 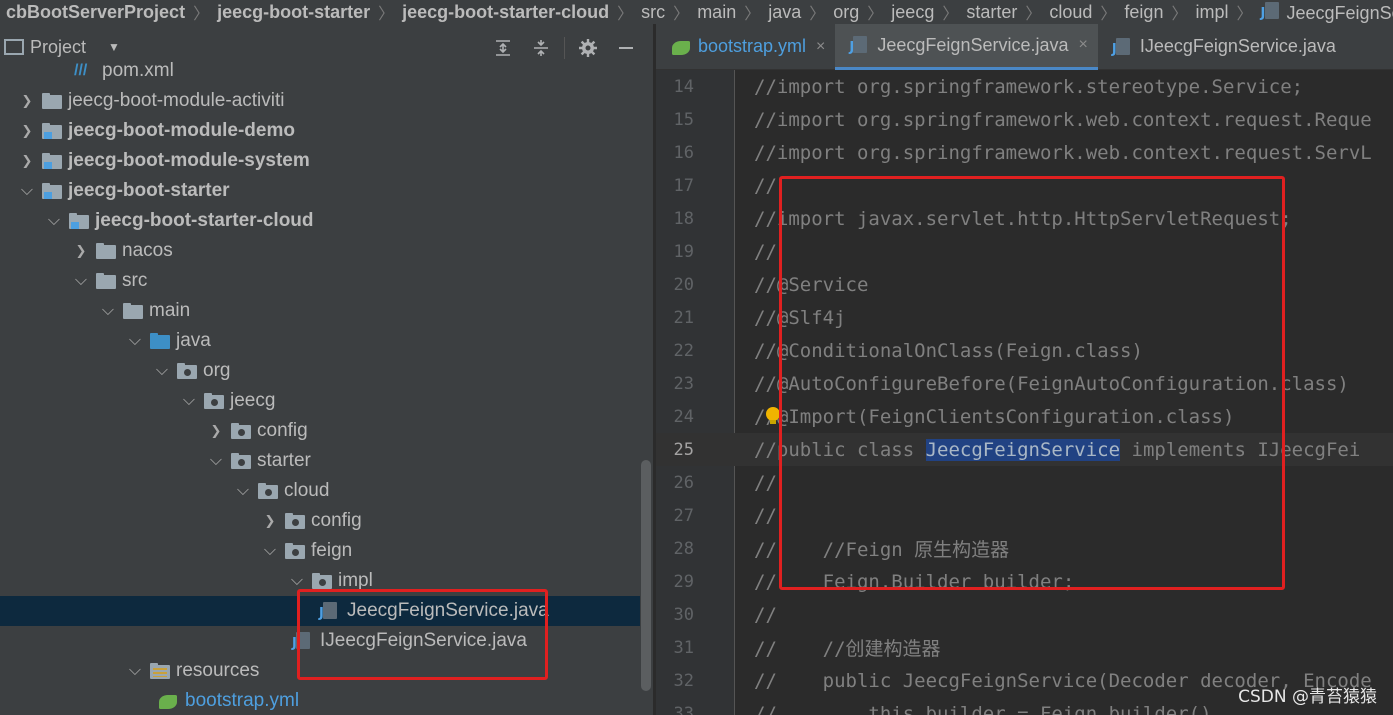 I want to click on tree-item: bootstrap.yml, so click(x=320, y=700).